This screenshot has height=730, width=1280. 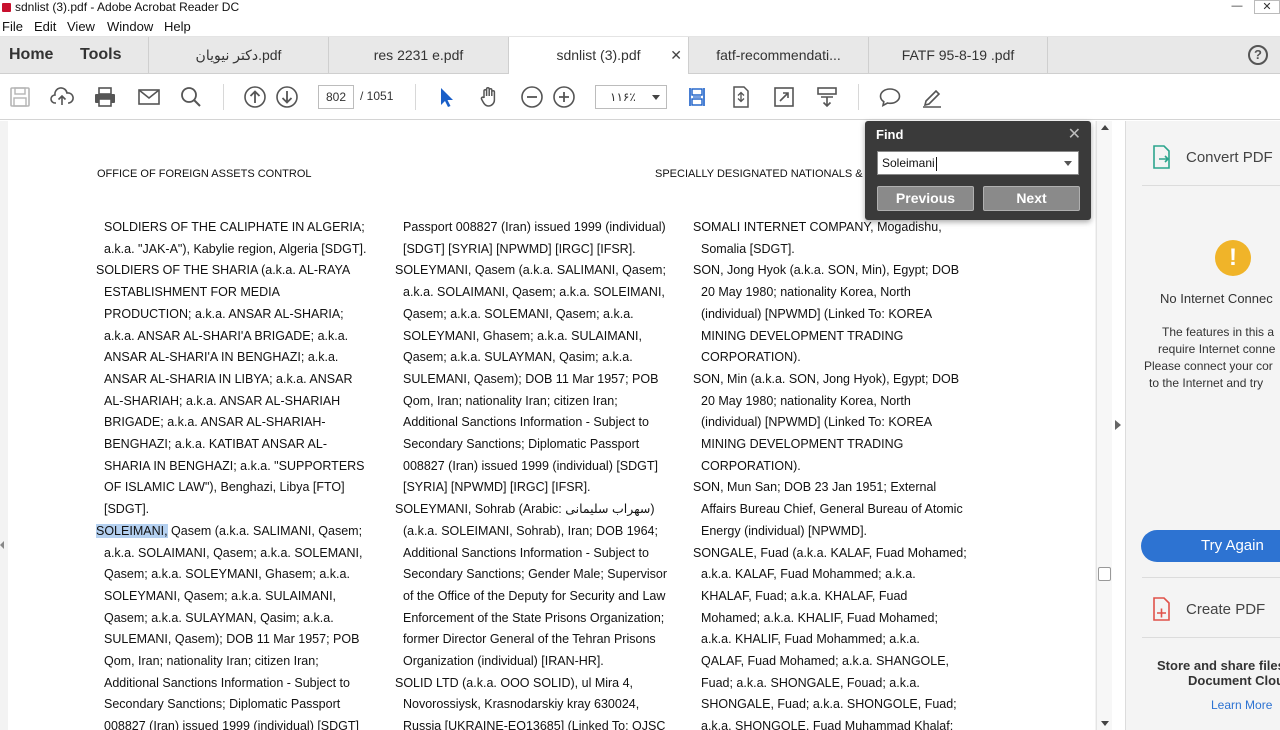 What do you see at coordinates (825, 661) in the screenshot?
I see `text-line-content: QALAF, Fuad Mohamed; a.k.a. SHANGOLE,` at bounding box center [825, 661].